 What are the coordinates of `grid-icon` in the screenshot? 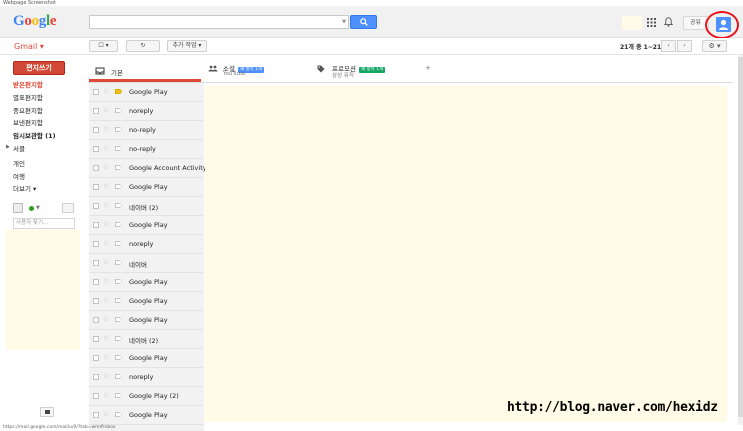 It's located at (651, 22).